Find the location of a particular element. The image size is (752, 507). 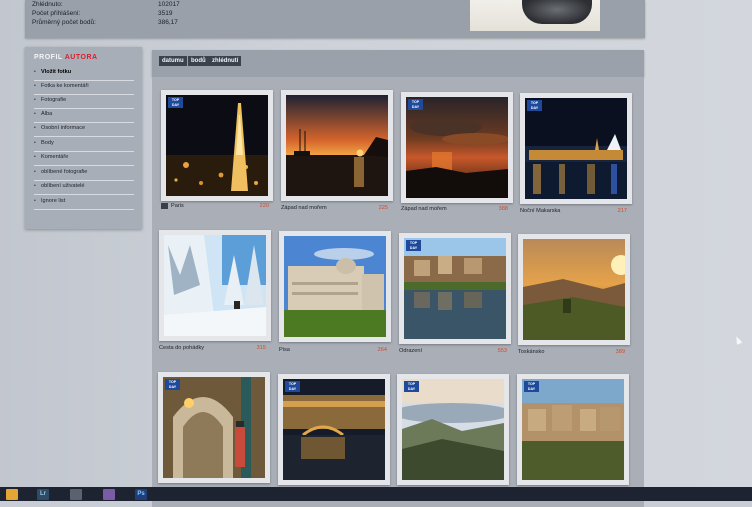

sidebar-item-favorite-users: • oblíbení uživatelé is located at coordinates (84, 187).